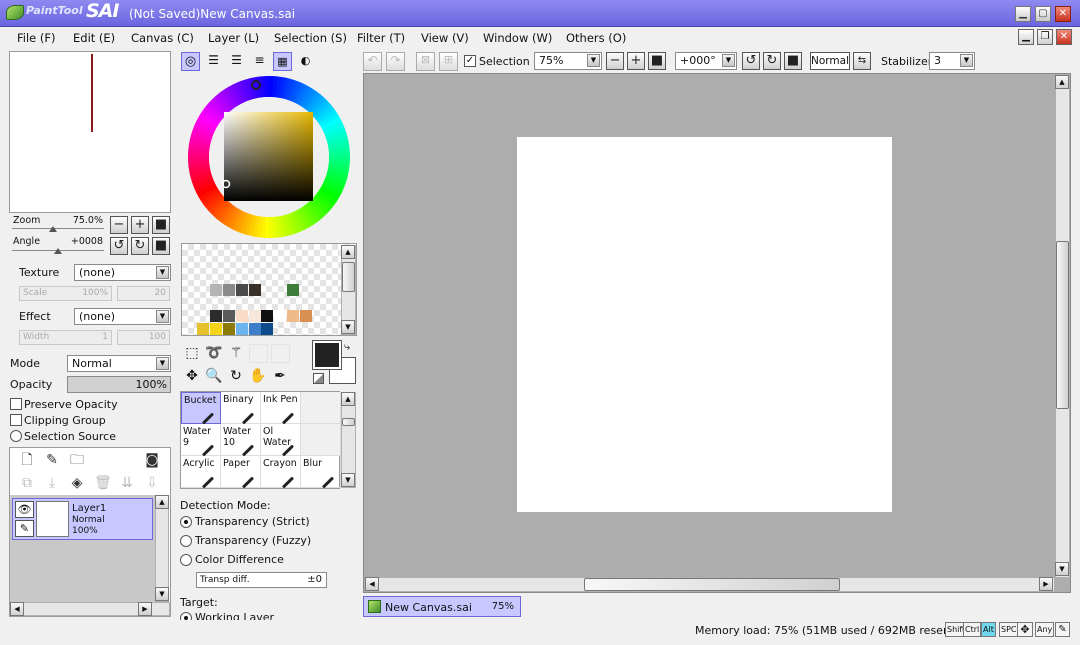 The image size is (1080, 645). What do you see at coordinates (269, 157) in the screenshot?
I see `color-wheel` at bounding box center [269, 157].